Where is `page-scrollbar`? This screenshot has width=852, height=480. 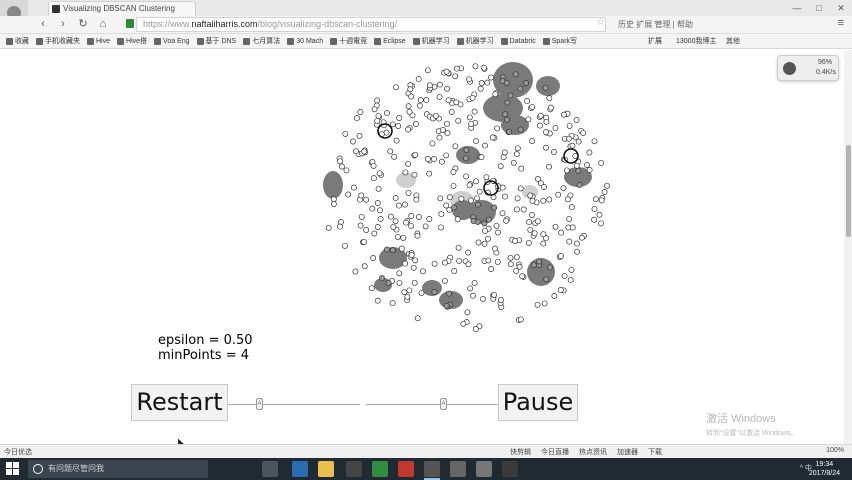 page-scrollbar is located at coordinates (848, 247).